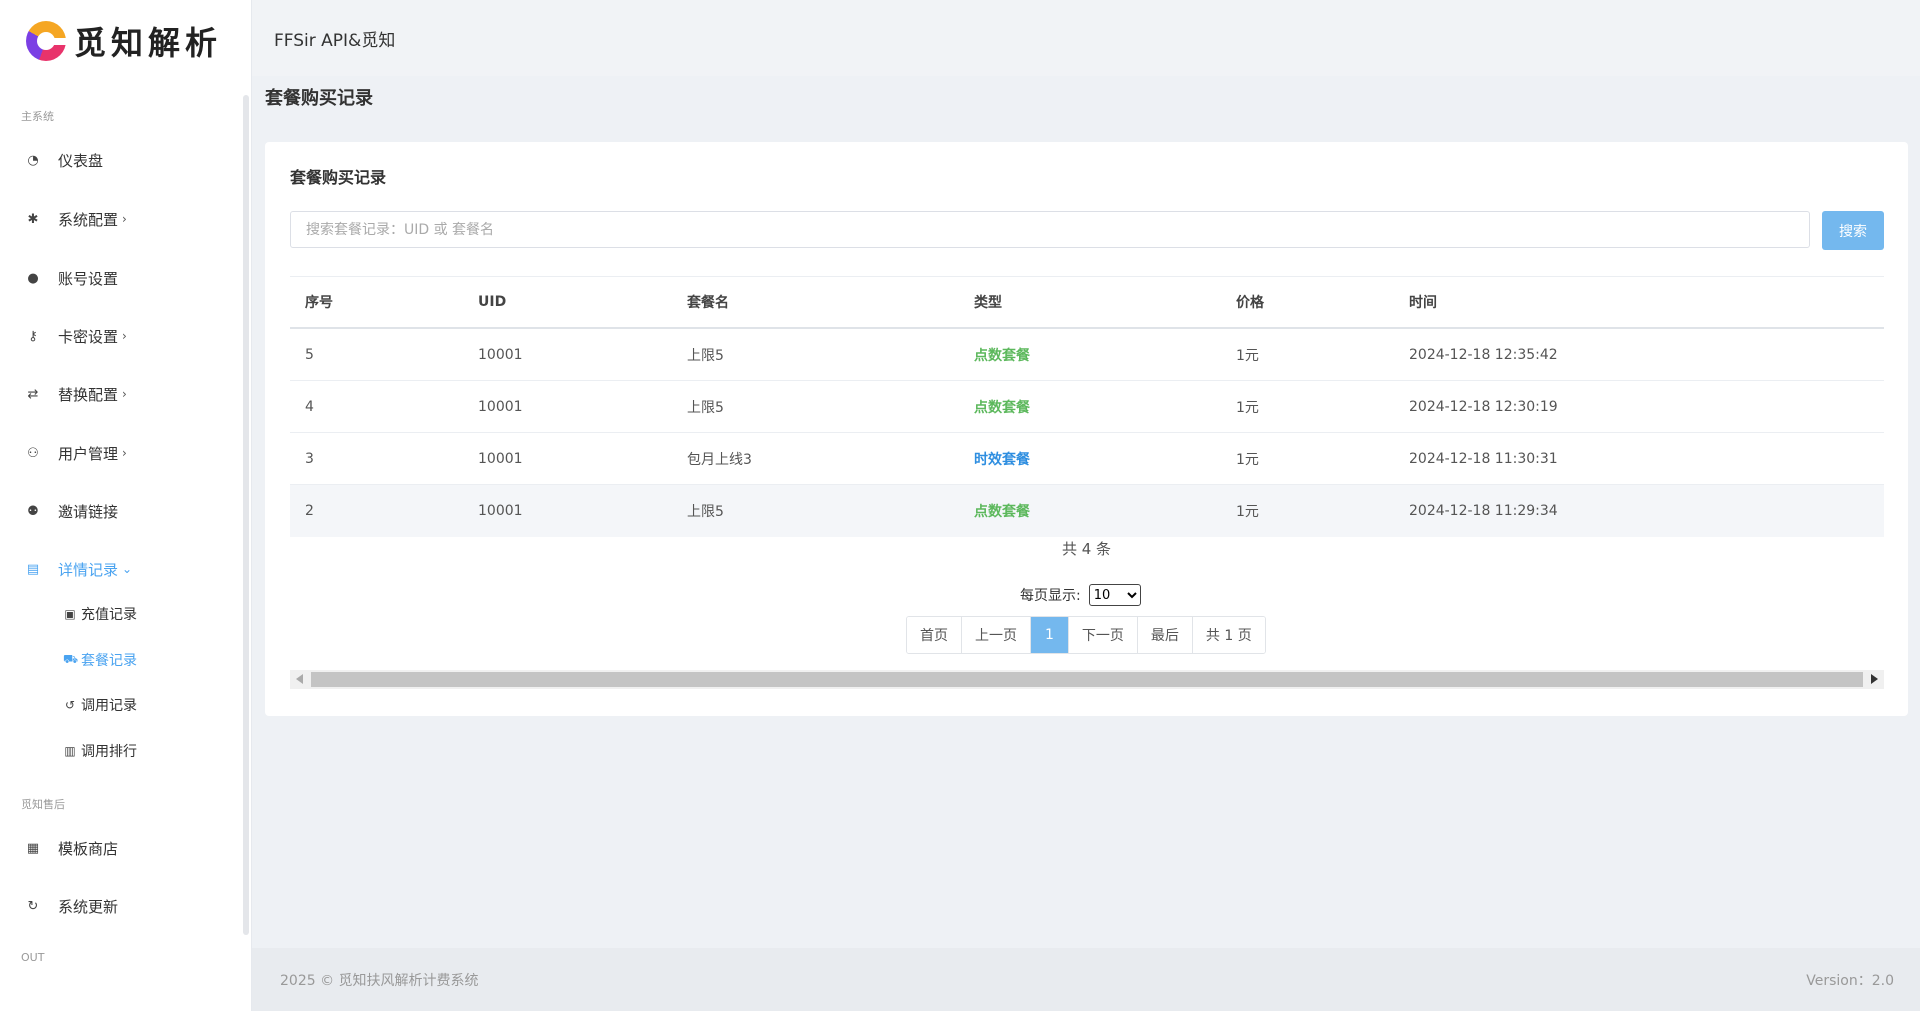  Describe the element at coordinates (109, 661) in the screenshot. I see `sidebar-subitem-label: 套餐记录` at that location.